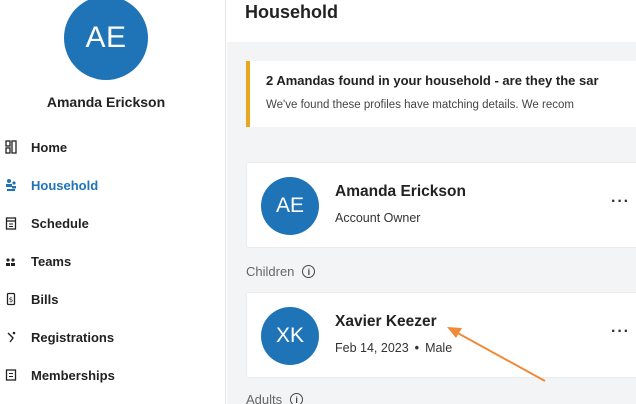 This screenshot has width=636, height=404. What do you see at coordinates (65, 185) in the screenshot?
I see `sidebar-item-label: Household` at bounding box center [65, 185].